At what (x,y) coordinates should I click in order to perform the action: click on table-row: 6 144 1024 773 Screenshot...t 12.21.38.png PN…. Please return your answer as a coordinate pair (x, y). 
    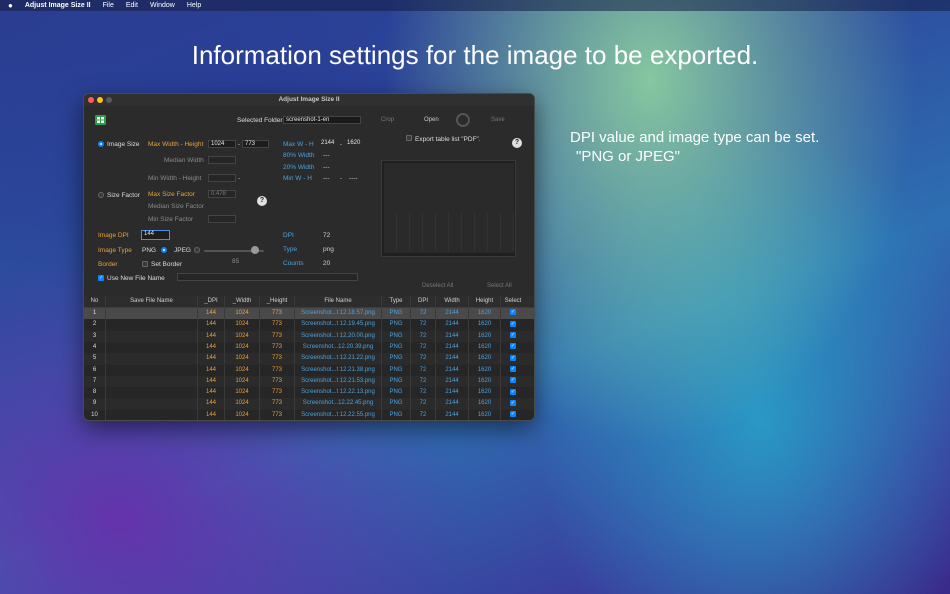
    Looking at the image, I should click on (309, 370).